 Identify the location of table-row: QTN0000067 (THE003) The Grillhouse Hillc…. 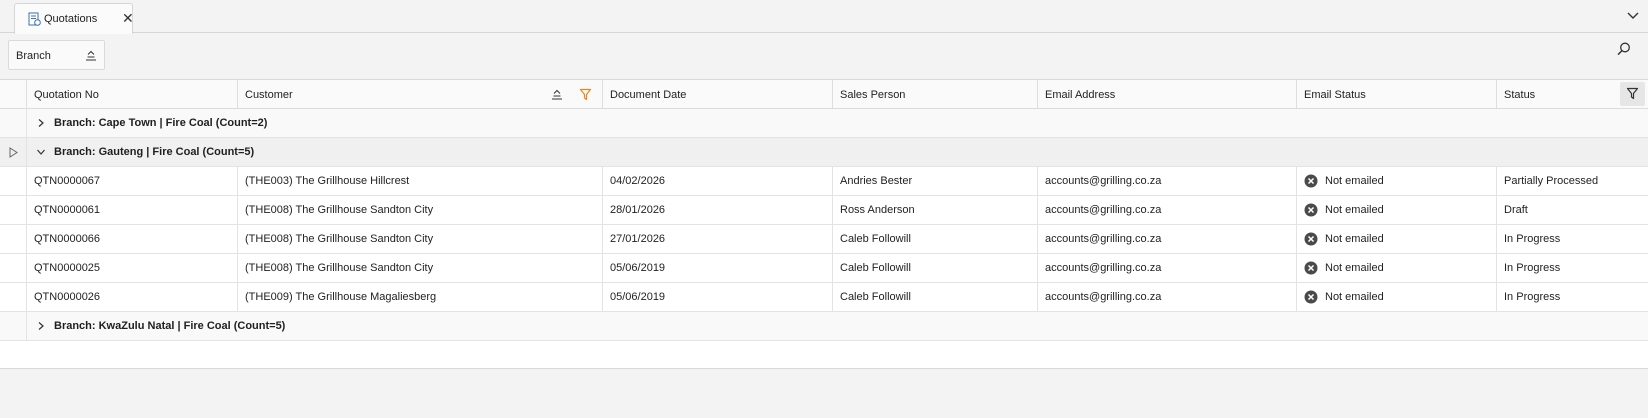
(824, 181).